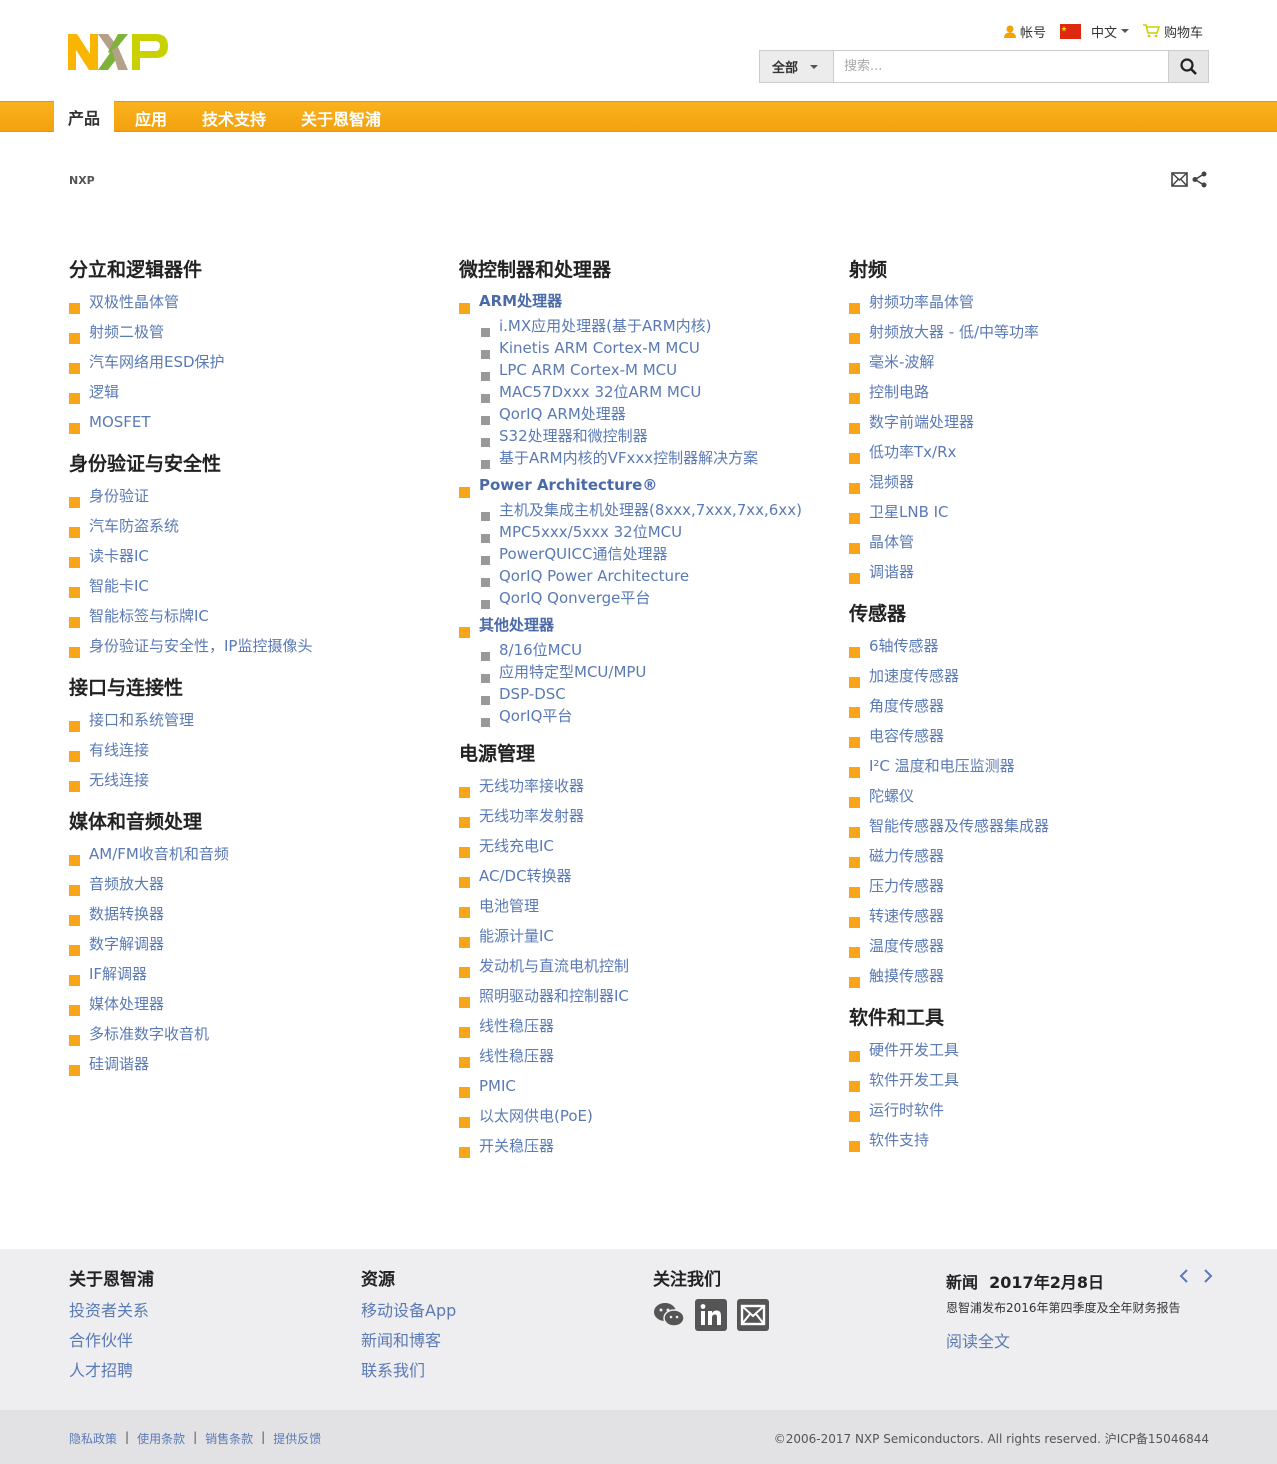 This screenshot has width=1277, height=1464. What do you see at coordinates (1039, 796) in the screenshot?
I see `product-link: 陀螺仪` at bounding box center [1039, 796].